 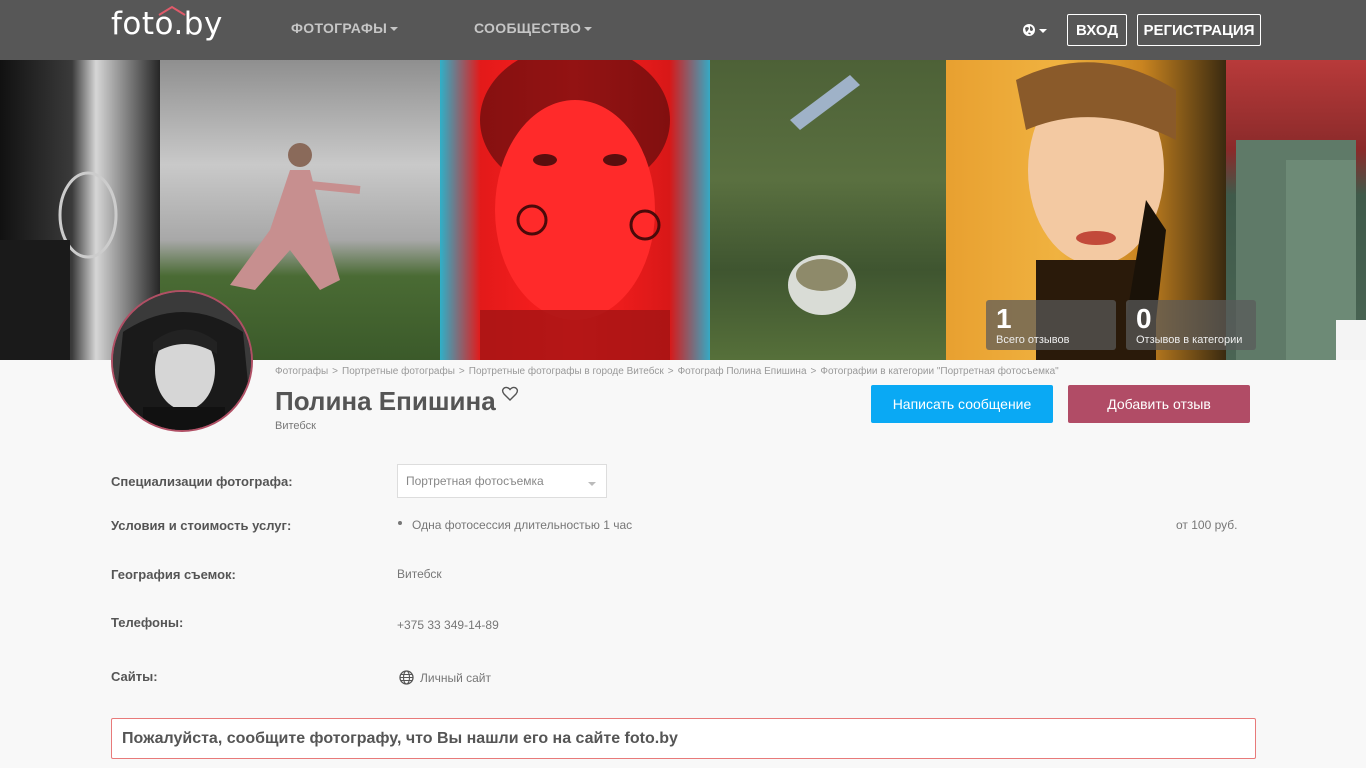 I want to click on specialization-selected-value: Портретная фотосъемка, so click(x=475, y=481).